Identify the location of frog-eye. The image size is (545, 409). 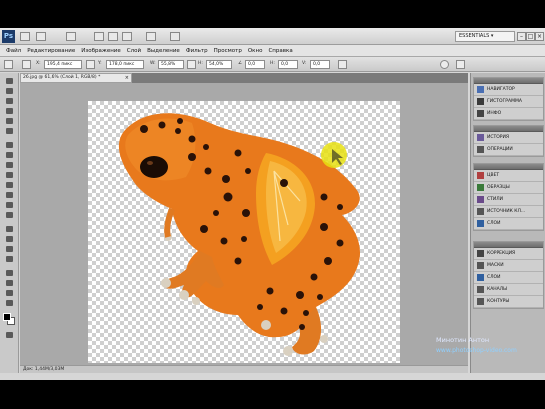
(154, 167).